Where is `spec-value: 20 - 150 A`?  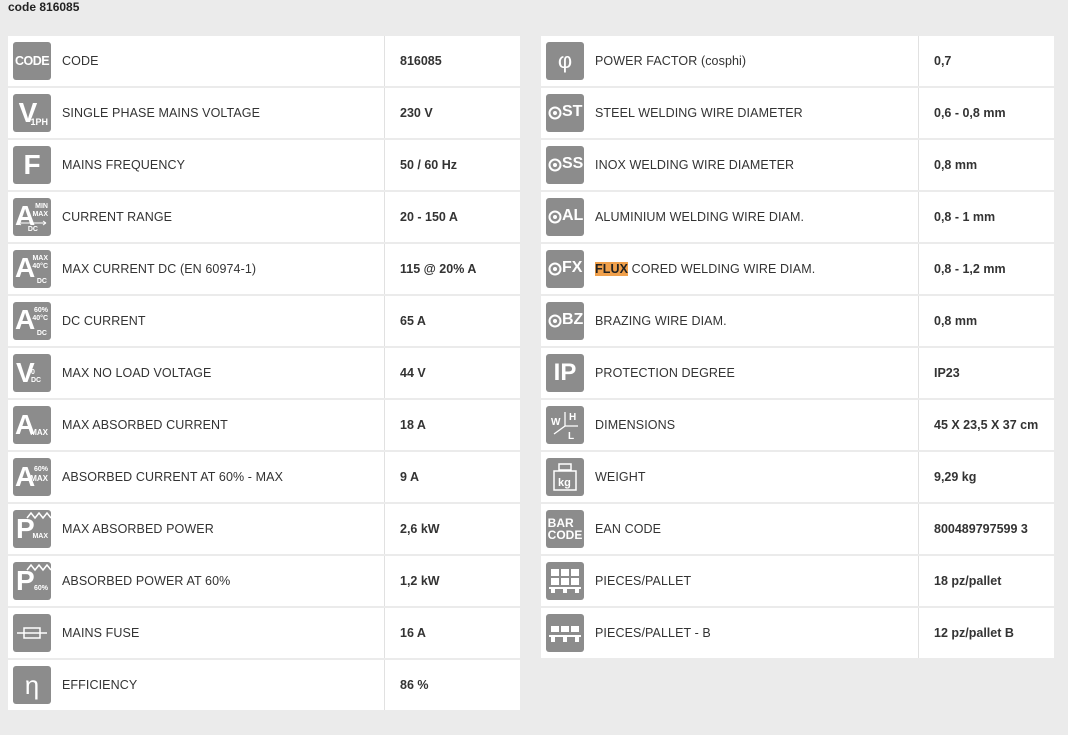 spec-value: 20 - 150 A is located at coordinates (429, 217).